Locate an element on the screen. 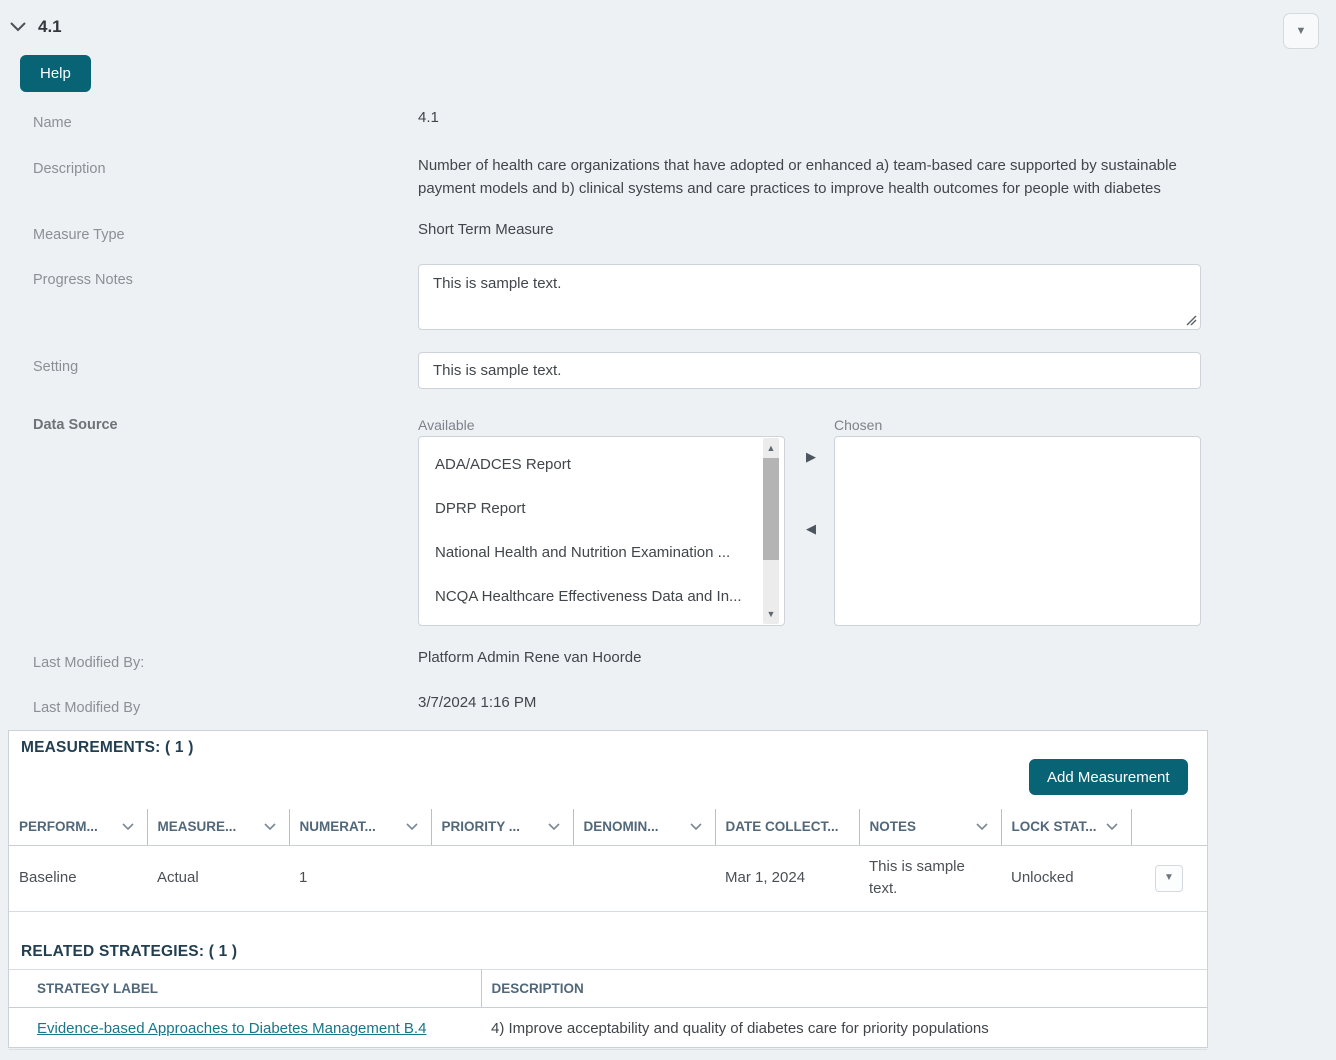 The width and height of the screenshot is (1336, 1060). list-item: ADA/ADCES Report is located at coordinates (589, 465).